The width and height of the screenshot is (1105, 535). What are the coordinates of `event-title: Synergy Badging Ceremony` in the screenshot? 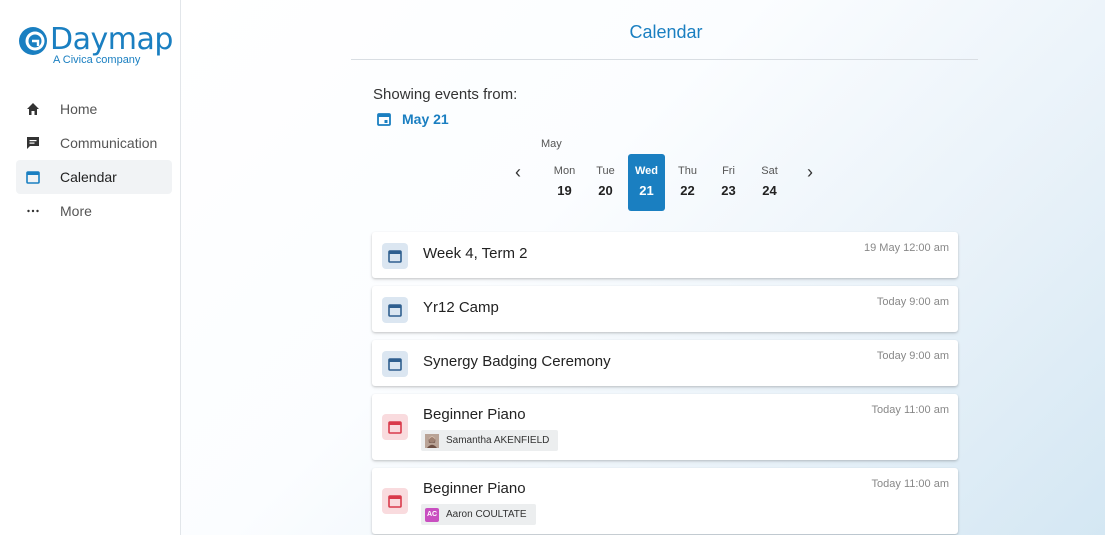 It's located at (517, 361).